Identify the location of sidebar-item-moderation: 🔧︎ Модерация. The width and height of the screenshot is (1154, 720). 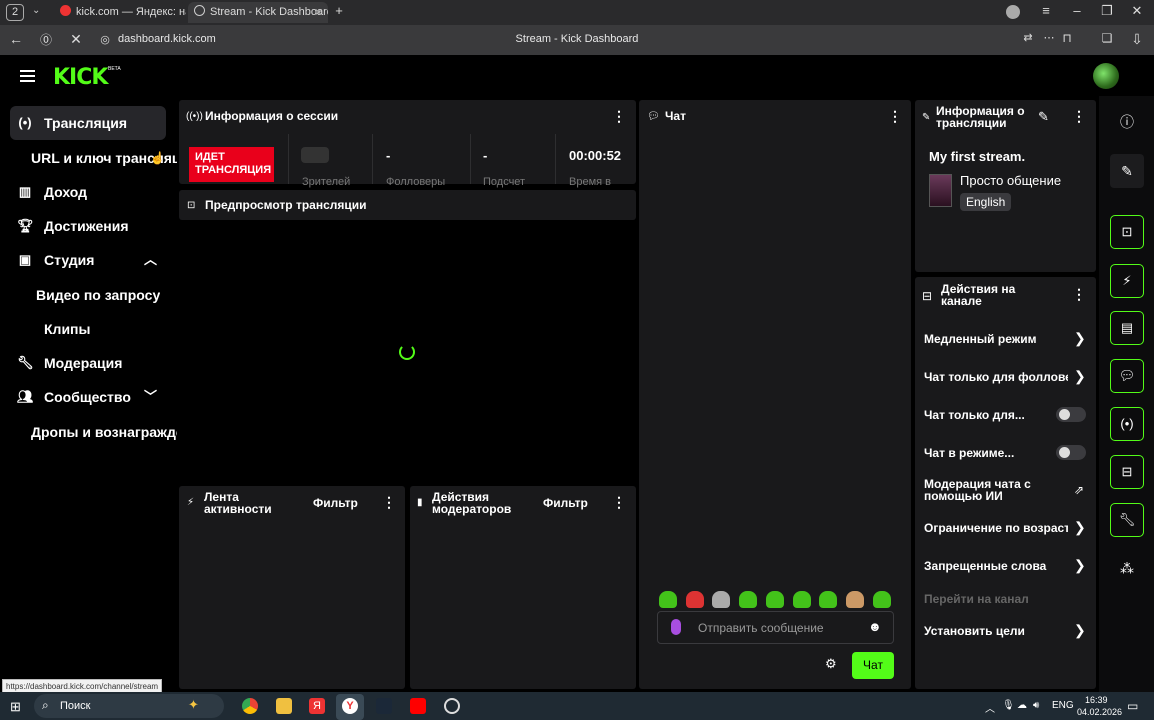
(88, 363).